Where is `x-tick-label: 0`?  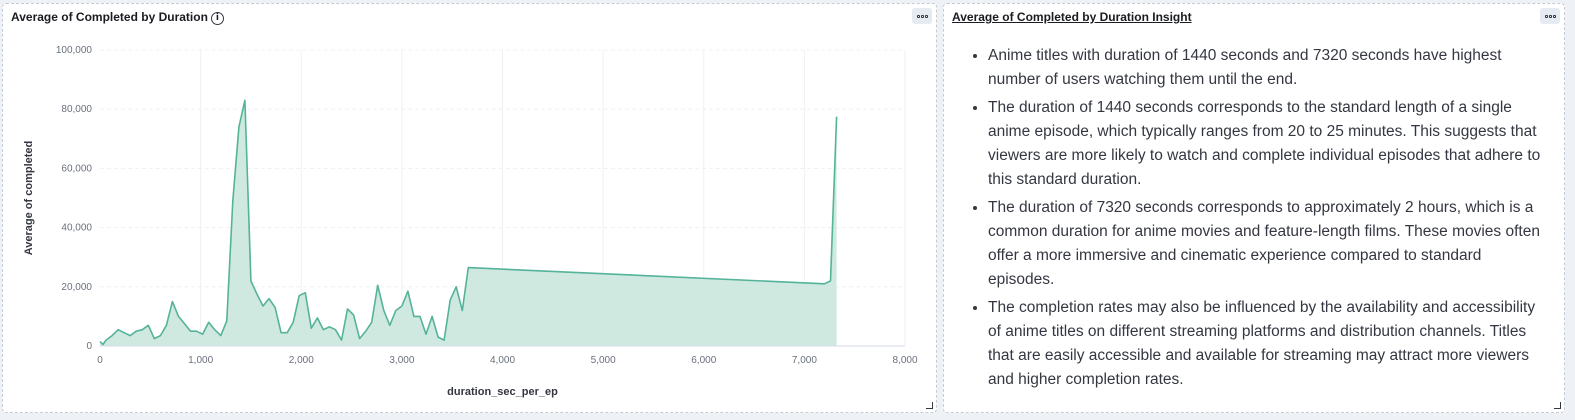
x-tick-label: 0 is located at coordinates (100, 360).